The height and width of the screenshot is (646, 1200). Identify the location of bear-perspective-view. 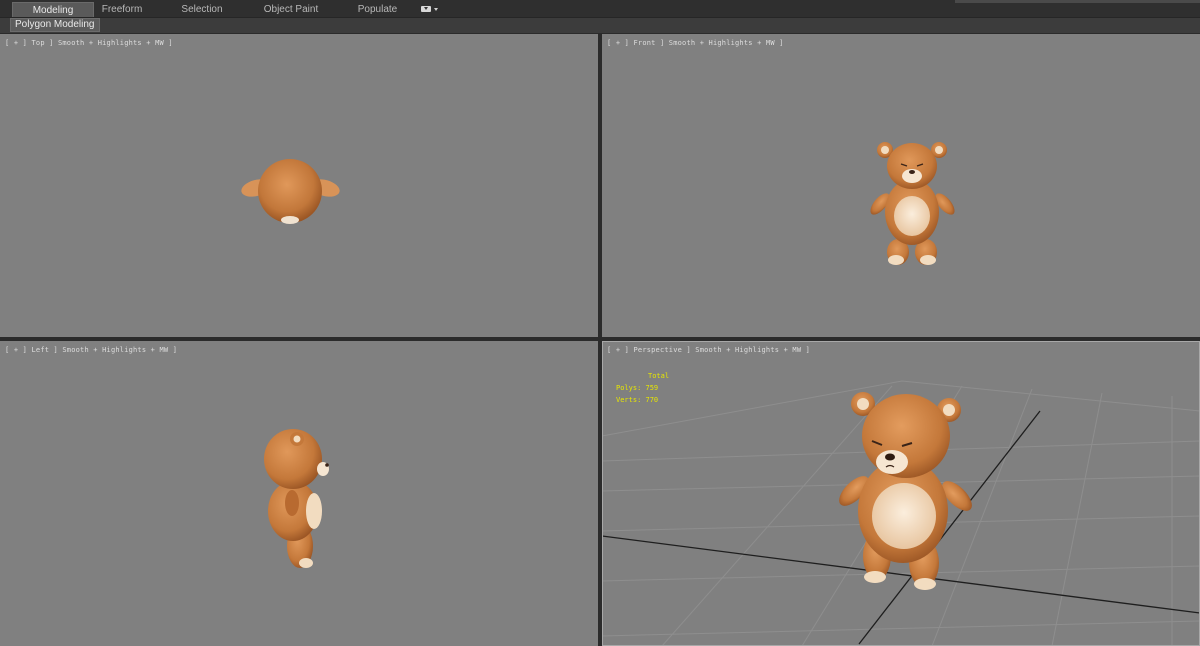
(905, 491).